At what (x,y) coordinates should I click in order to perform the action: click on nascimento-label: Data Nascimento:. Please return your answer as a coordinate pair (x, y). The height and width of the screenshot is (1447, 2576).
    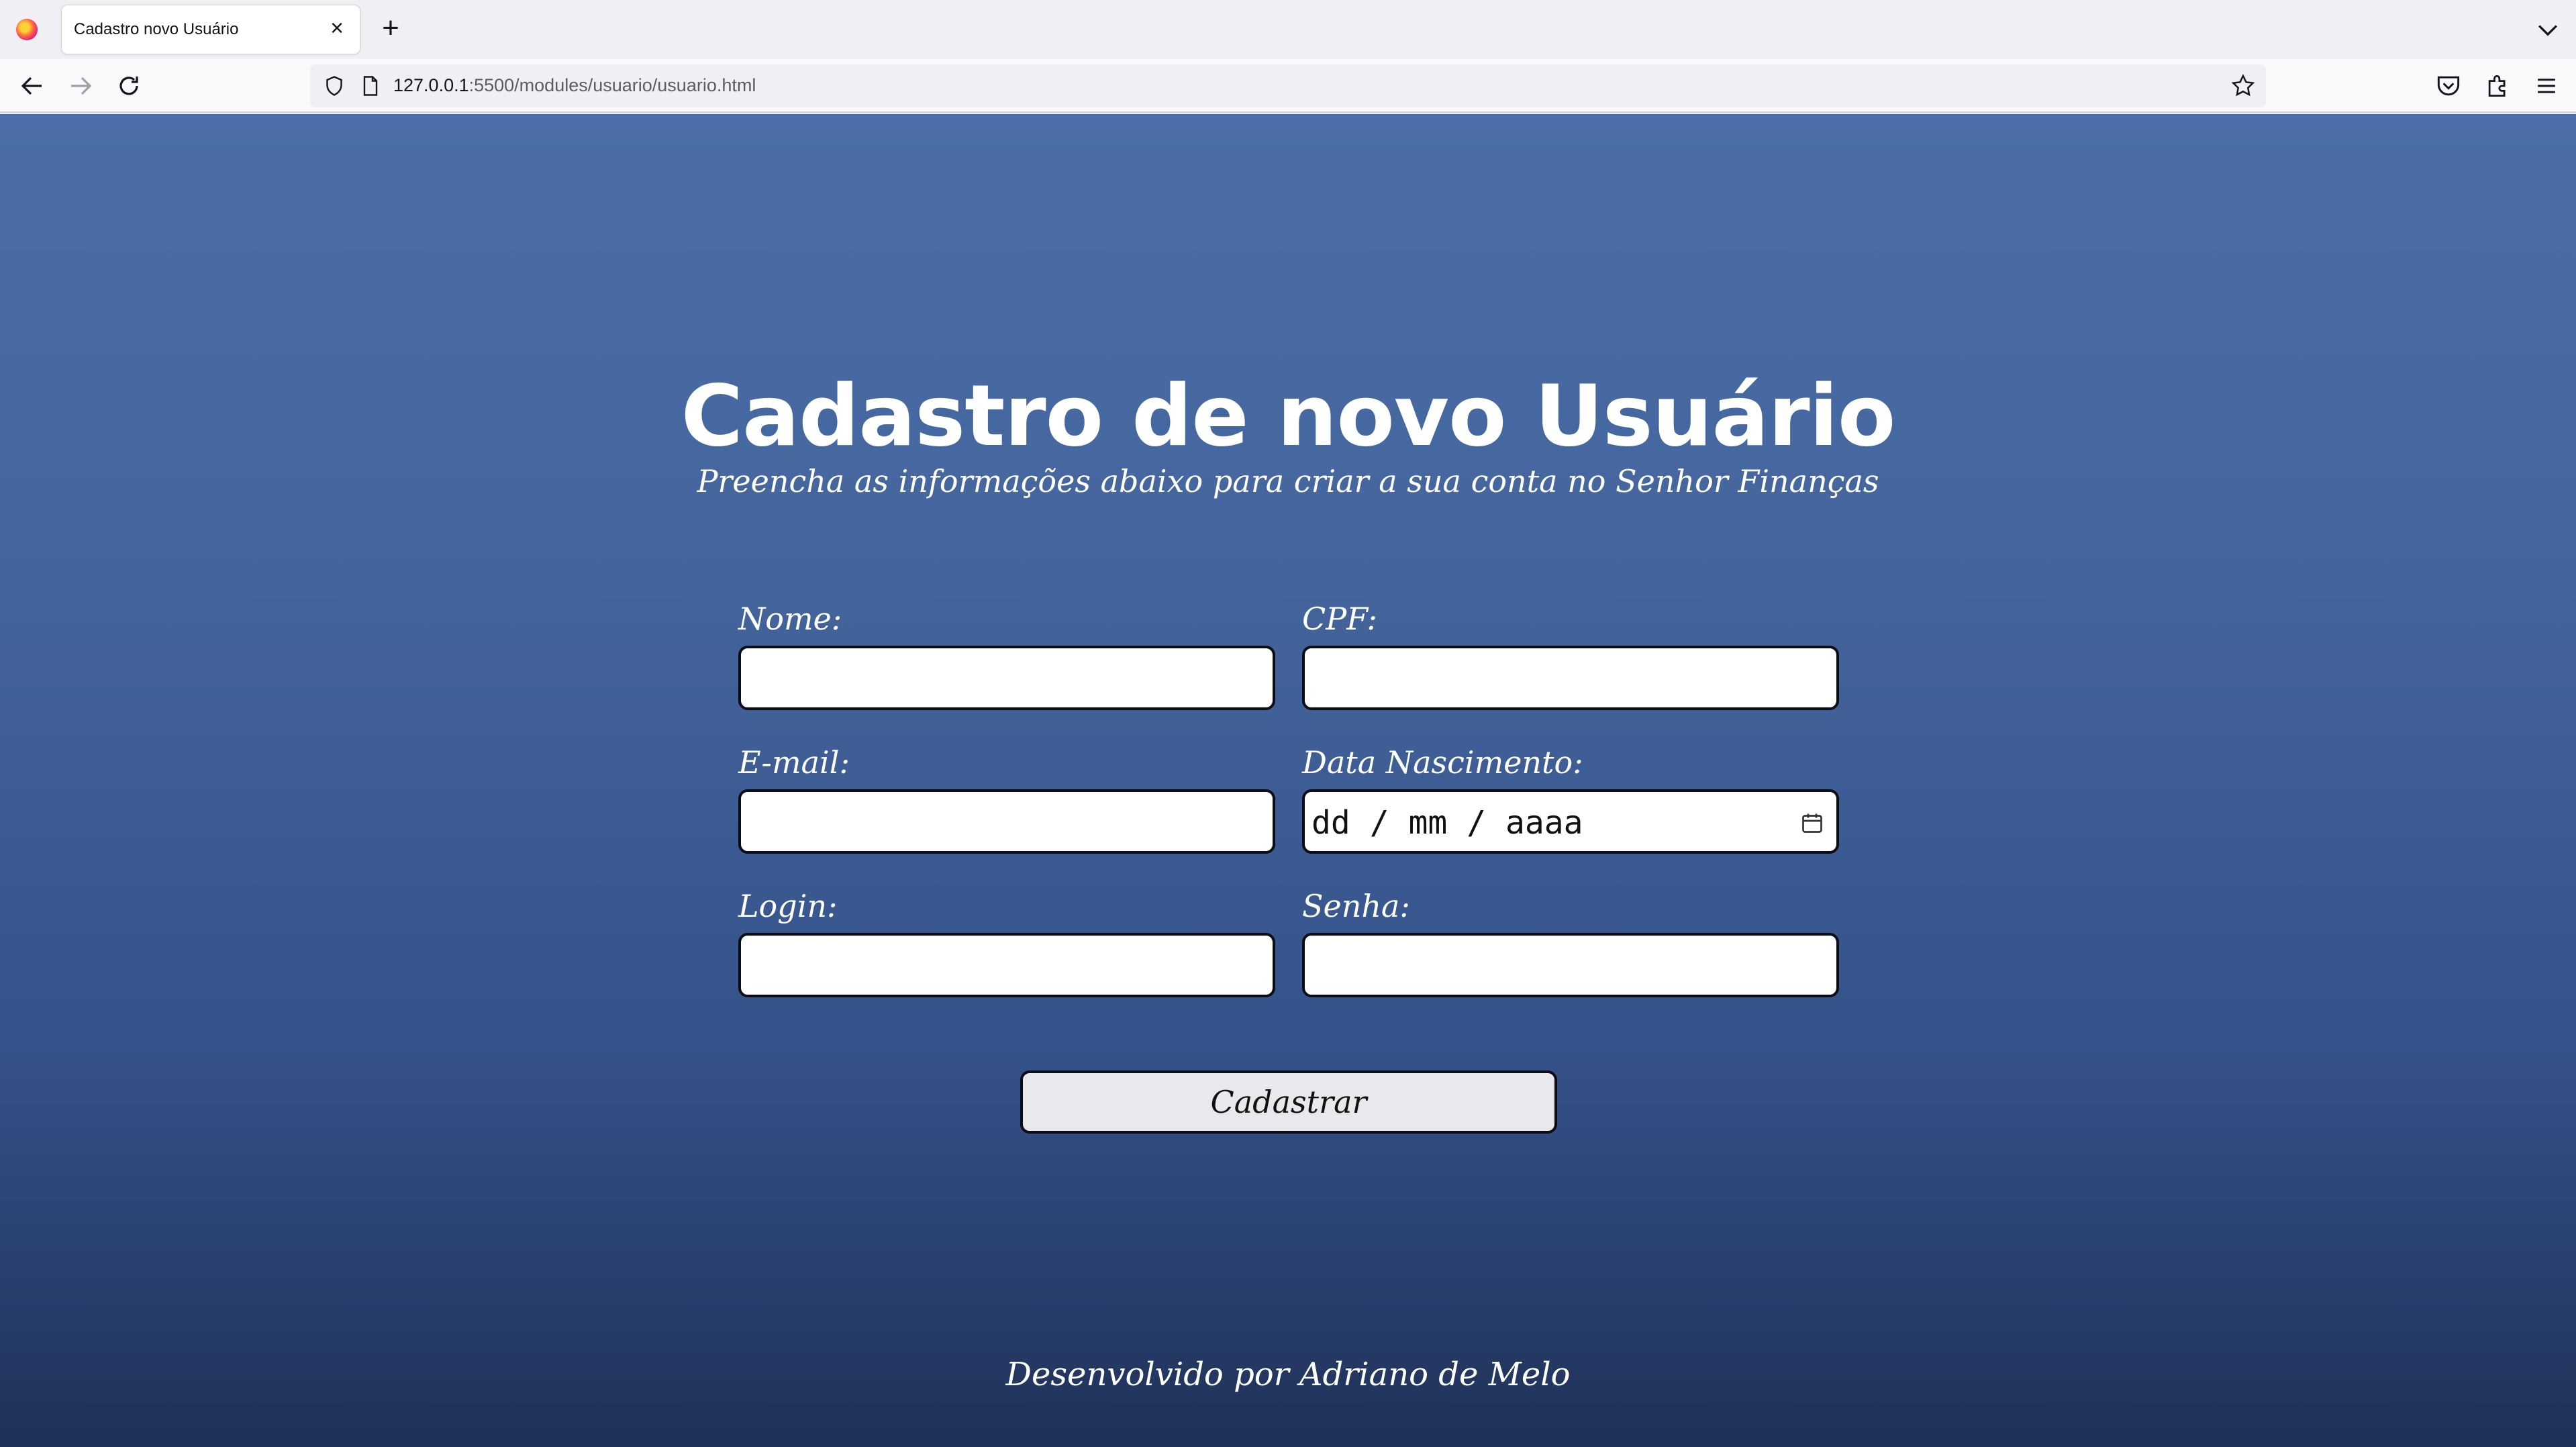
    Looking at the image, I should click on (1442, 762).